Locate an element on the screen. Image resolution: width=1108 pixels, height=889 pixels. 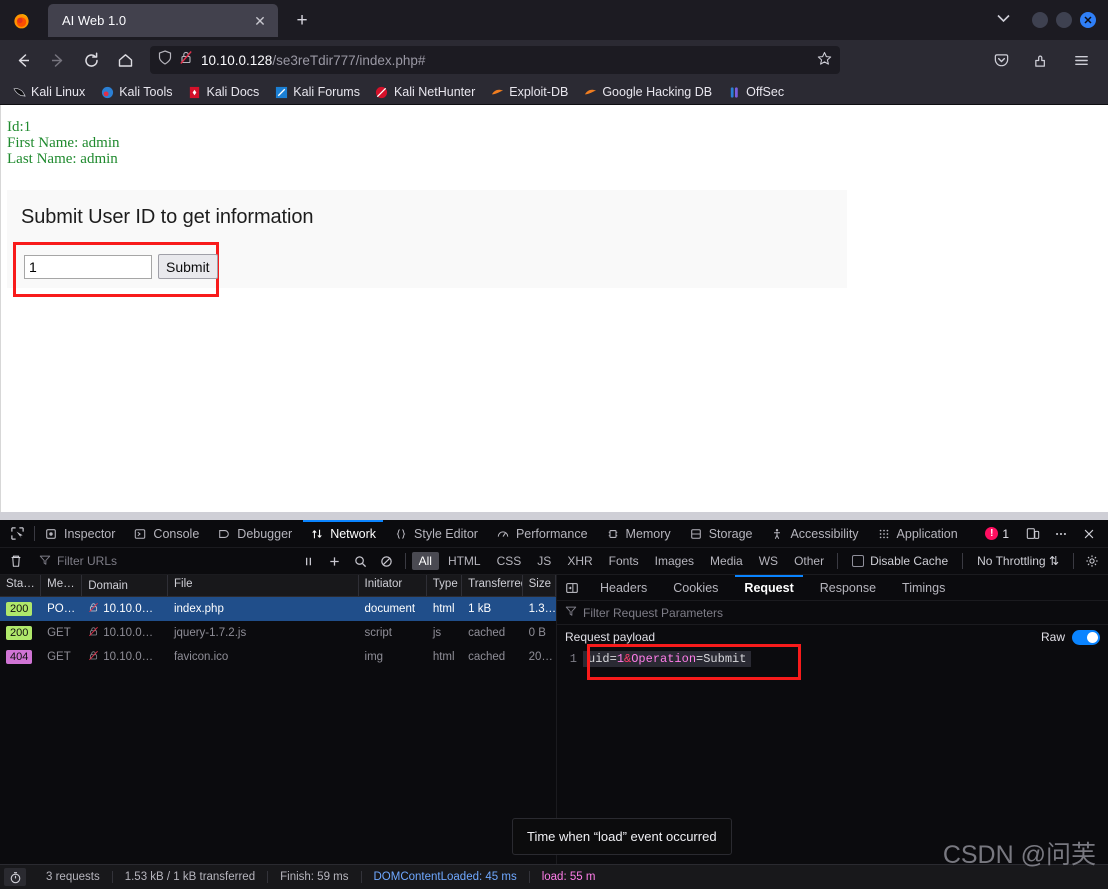
extensions-icon is located at coordinates (1041, 60).